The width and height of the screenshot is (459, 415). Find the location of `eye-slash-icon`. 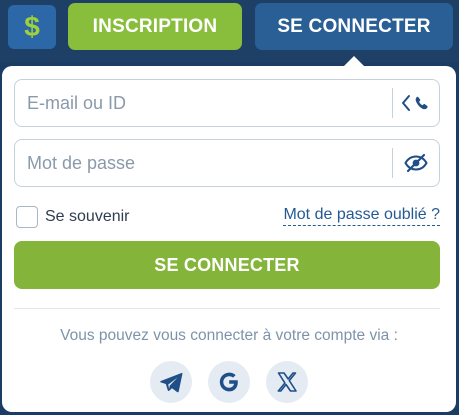

eye-slash-icon is located at coordinates (416, 163).